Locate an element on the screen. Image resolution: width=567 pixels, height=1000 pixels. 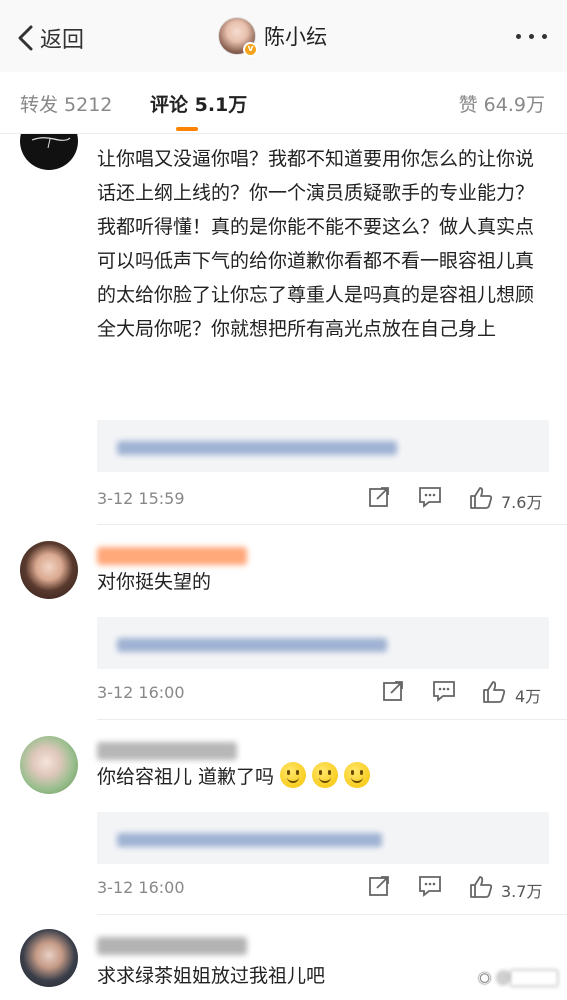
comment-time: 3-12 15:59 is located at coordinates (141, 498).